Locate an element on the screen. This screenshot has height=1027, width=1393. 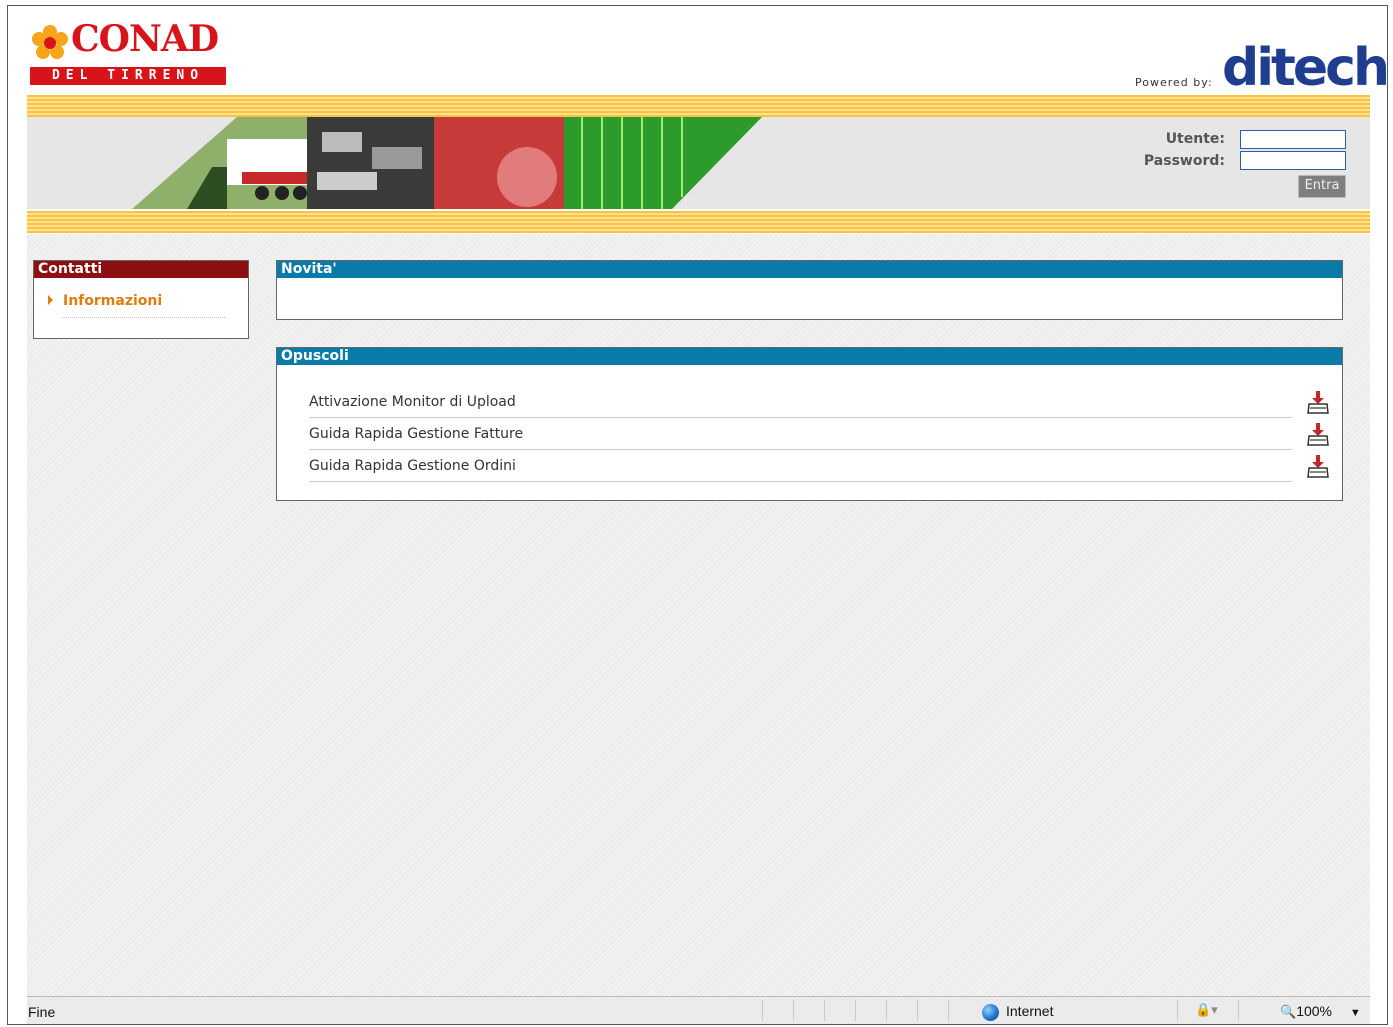
contacts-title: Contatti is located at coordinates (141, 269).